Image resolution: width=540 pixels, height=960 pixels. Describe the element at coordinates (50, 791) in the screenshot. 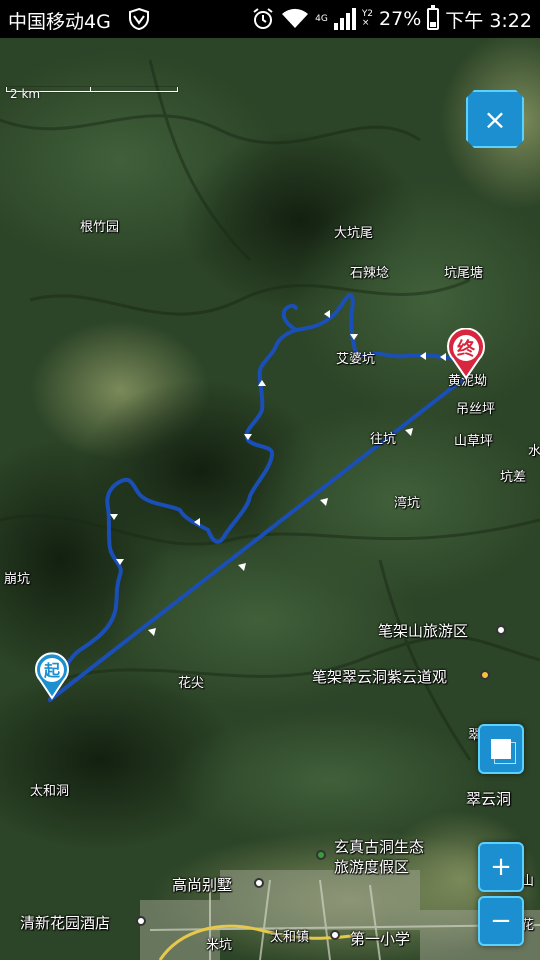

I see `place-label: 太和洞` at that location.